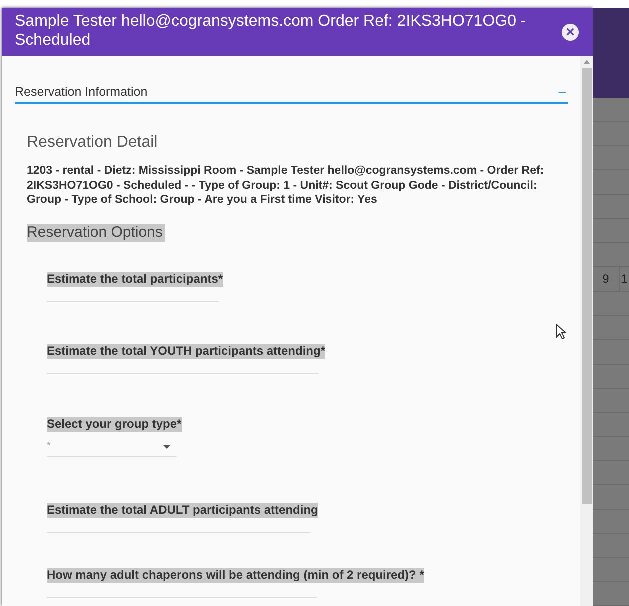 Image resolution: width=629 pixels, height=606 pixels. What do you see at coordinates (93, 143) in the screenshot?
I see `detail-heading: Reservation Detail` at bounding box center [93, 143].